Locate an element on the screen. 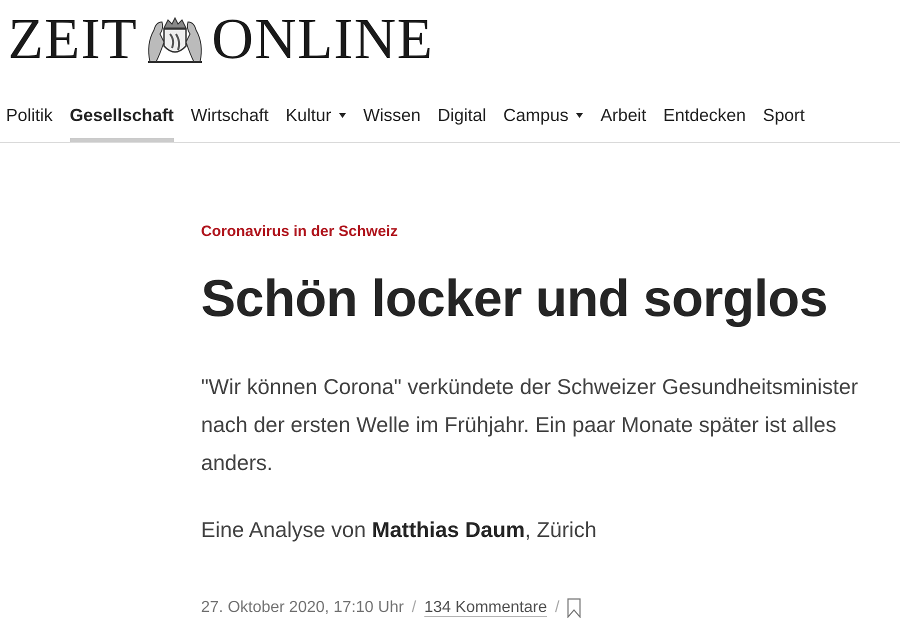 This screenshot has width=900, height=636. byline: Eine Analyse von Matthias Daum, Zürich is located at coordinates (399, 530).